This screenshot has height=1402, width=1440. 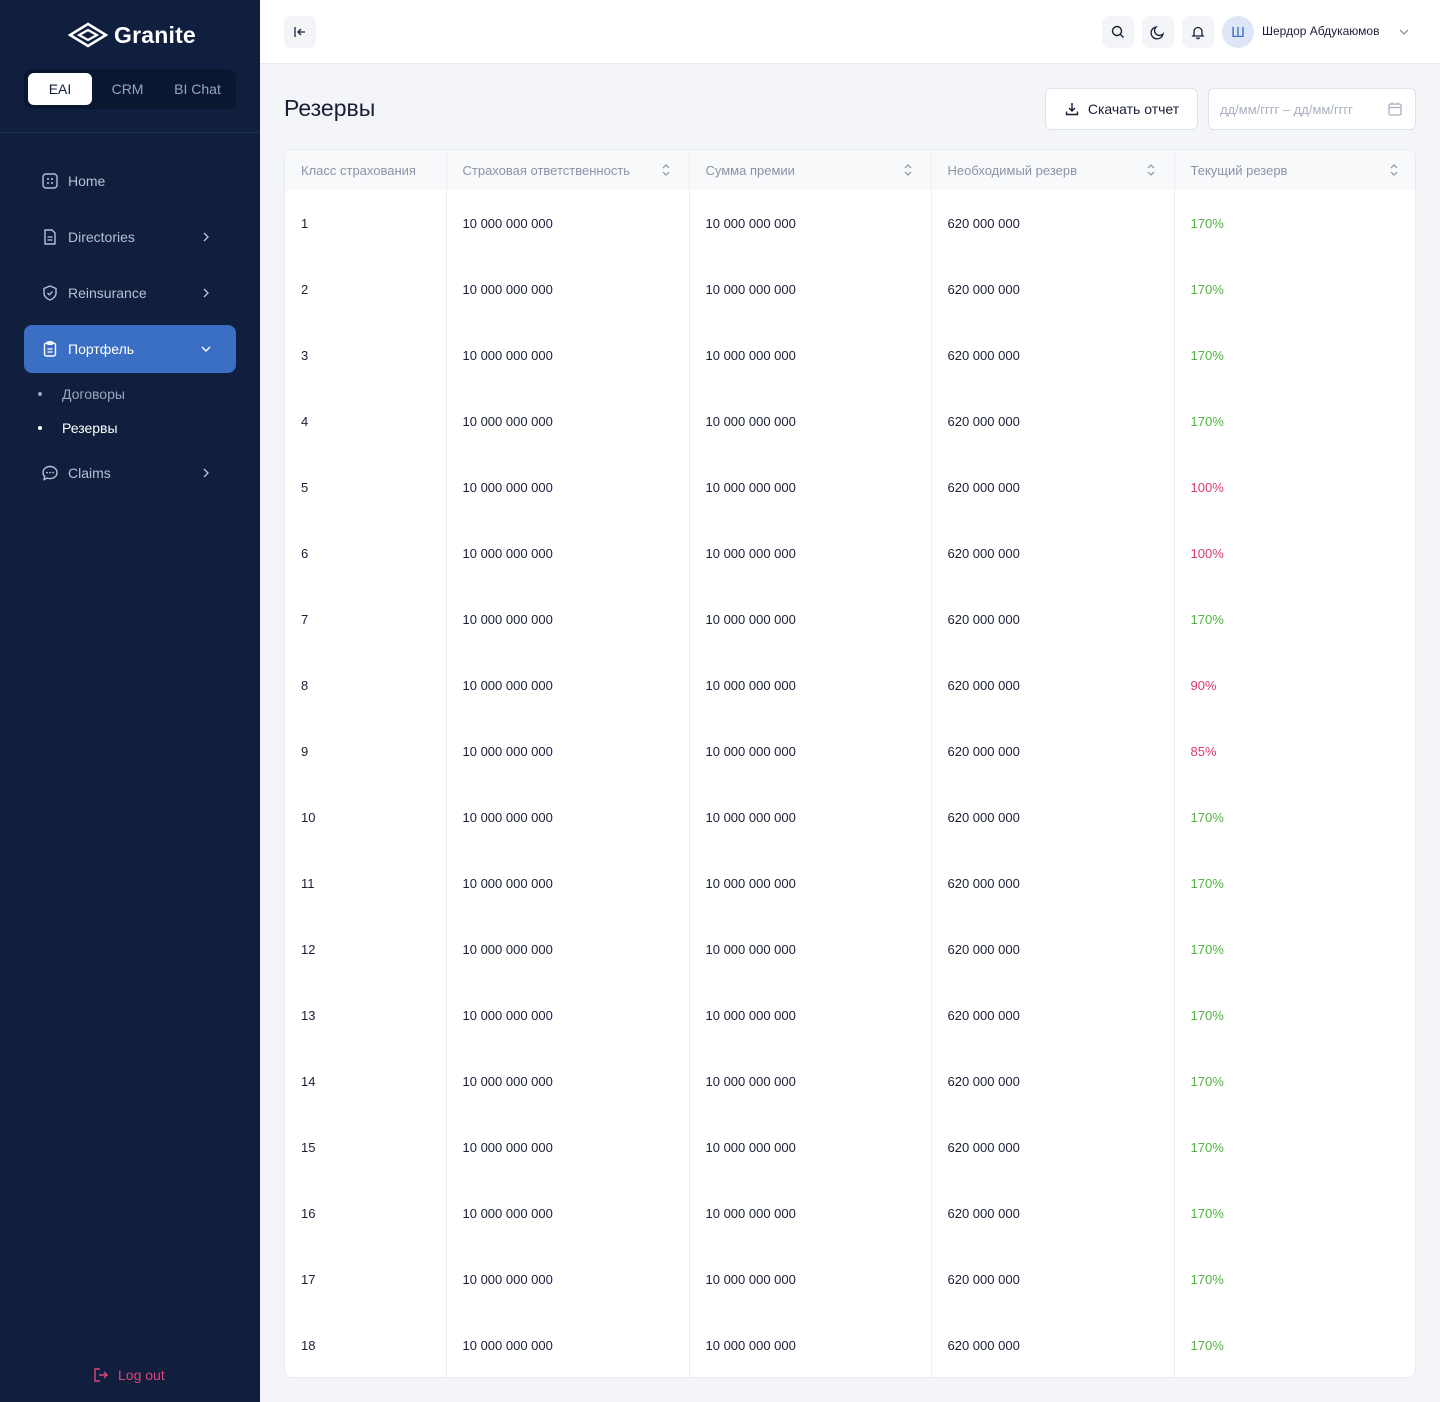 I want to click on switcher-crm: CRM, so click(x=127, y=89).